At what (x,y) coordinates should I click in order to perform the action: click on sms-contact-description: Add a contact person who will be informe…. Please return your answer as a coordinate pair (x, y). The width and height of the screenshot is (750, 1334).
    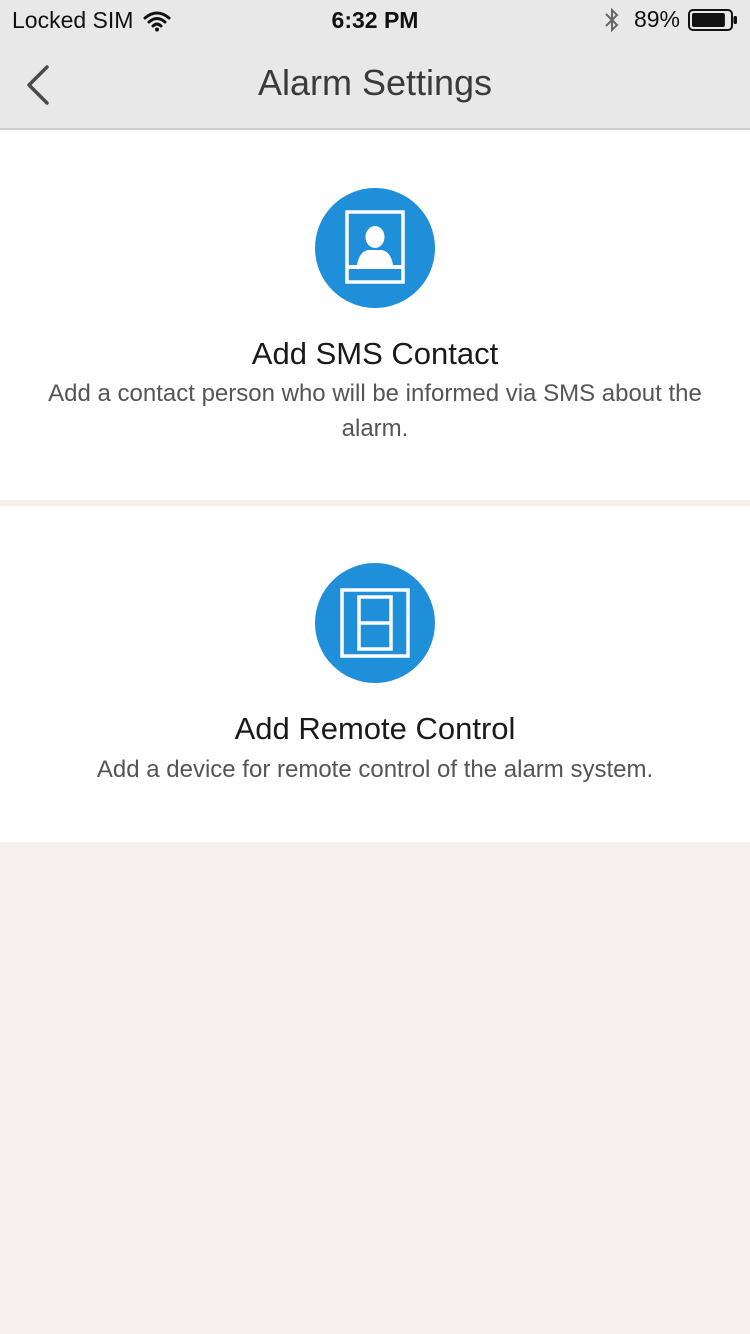
    Looking at the image, I should click on (375, 411).